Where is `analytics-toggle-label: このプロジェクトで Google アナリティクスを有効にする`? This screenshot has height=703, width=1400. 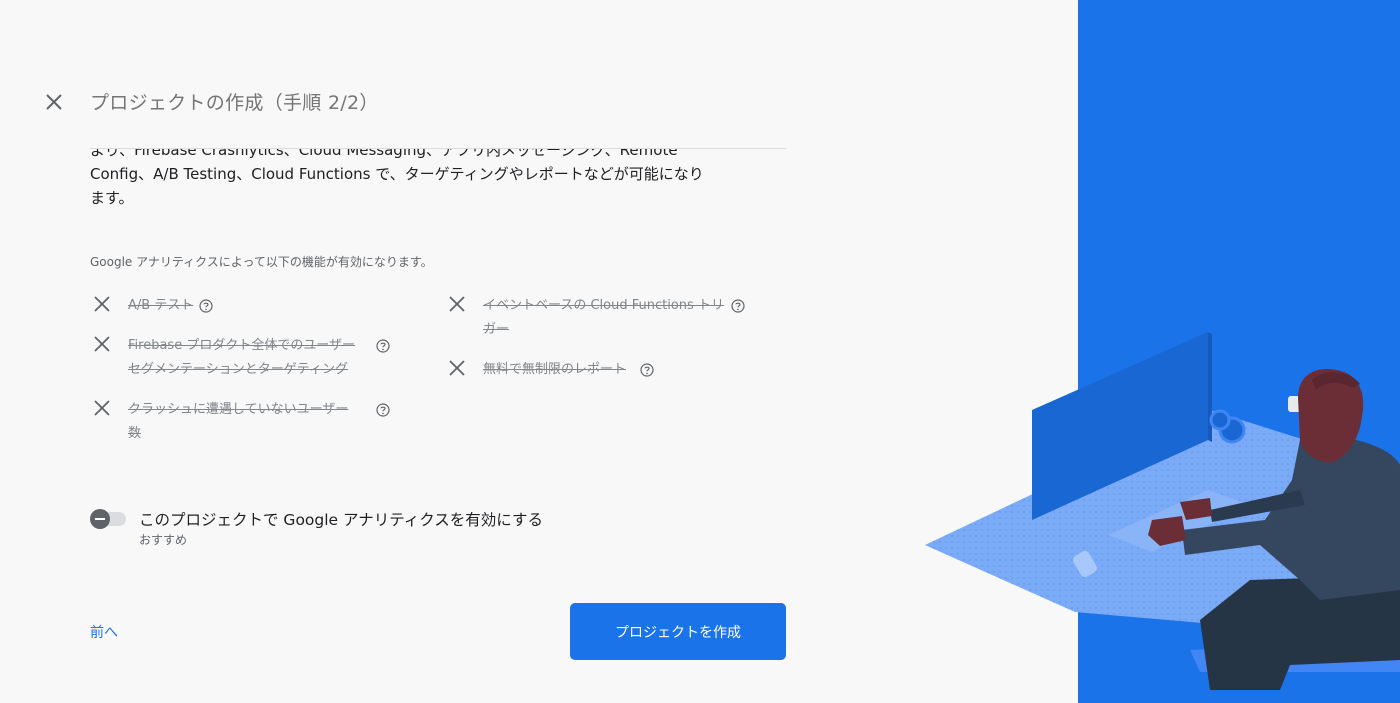
analytics-toggle-label: このプロジェクトで Google アナリティクスを有効にする is located at coordinates (341, 519).